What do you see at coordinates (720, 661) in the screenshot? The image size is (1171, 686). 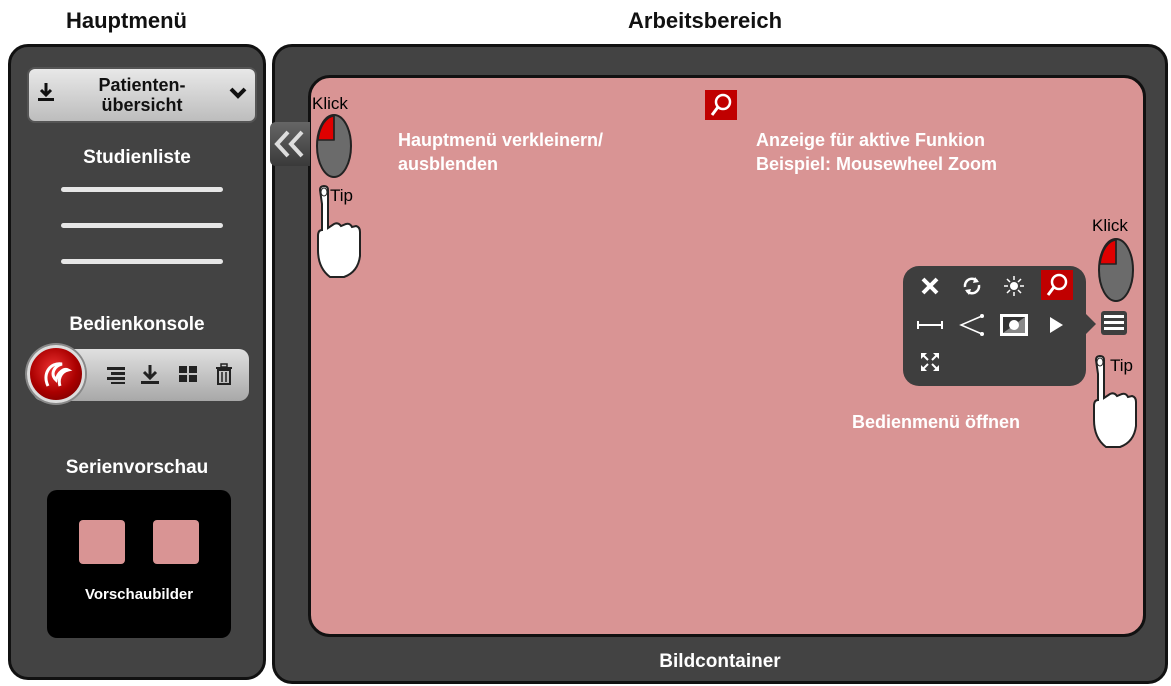 I see `image-container-label: Bildcontainer` at bounding box center [720, 661].